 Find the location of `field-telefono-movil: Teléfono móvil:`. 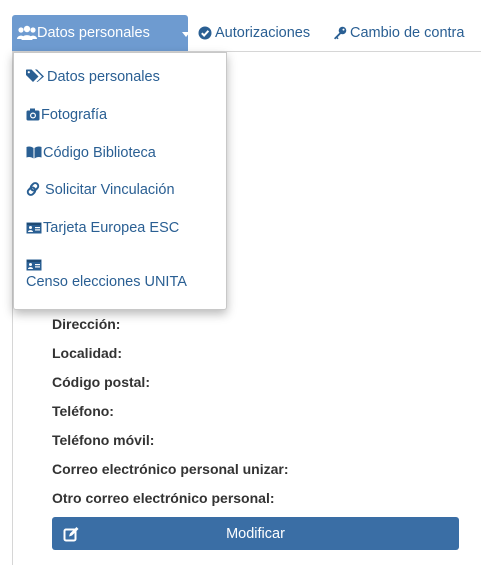

field-telefono-movil: Teléfono móvil: is located at coordinates (103, 440).